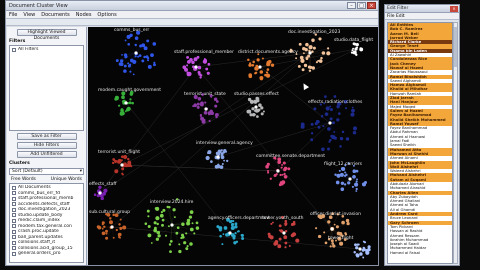  What do you see at coordinates (106, 14) in the screenshot?
I see `menu-options: Options` at bounding box center [106, 14].